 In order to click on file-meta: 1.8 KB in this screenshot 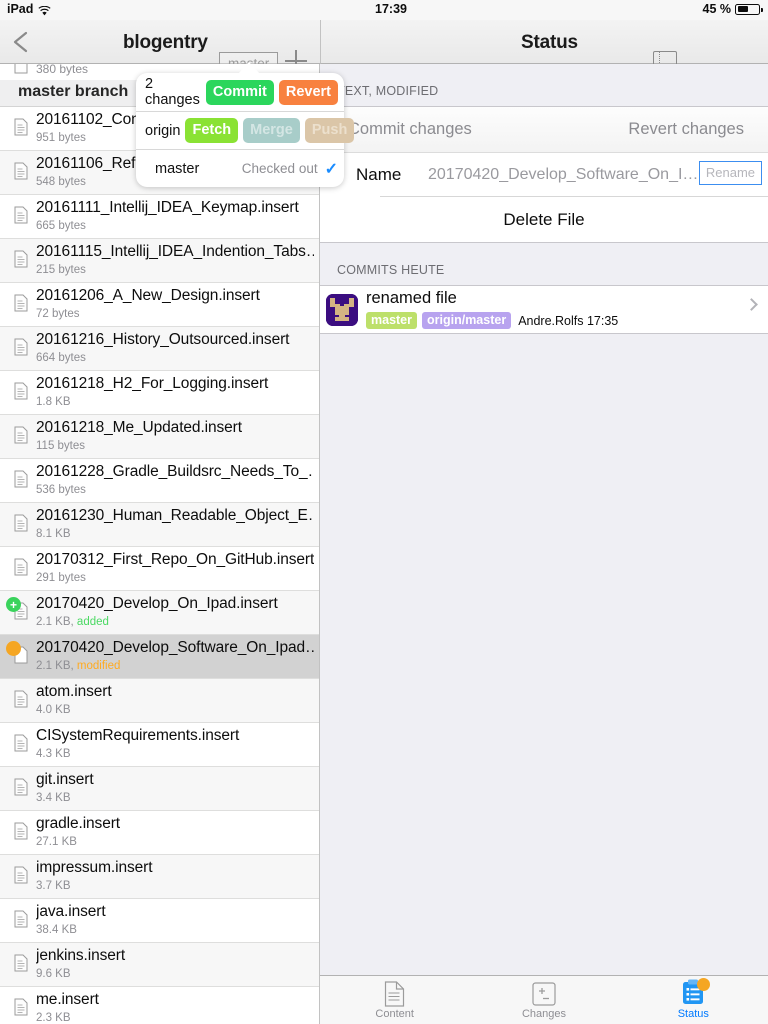, I will do `click(53, 402)`.